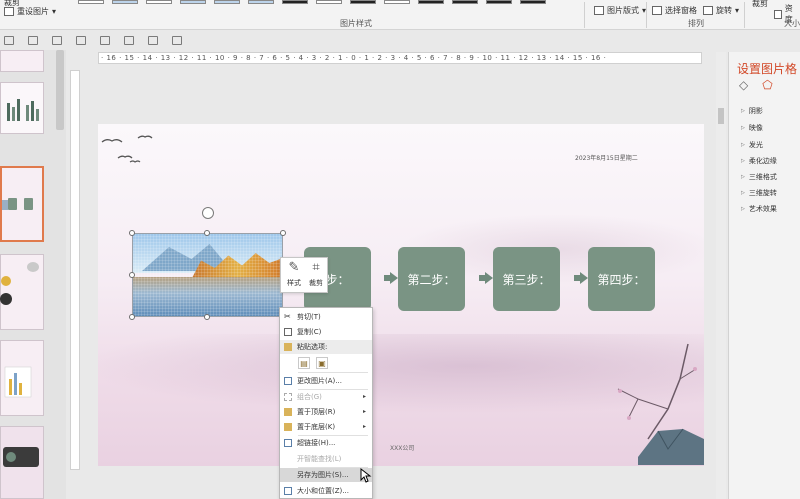  I want to click on slide-thumbnail-chart, so click(18, 382).